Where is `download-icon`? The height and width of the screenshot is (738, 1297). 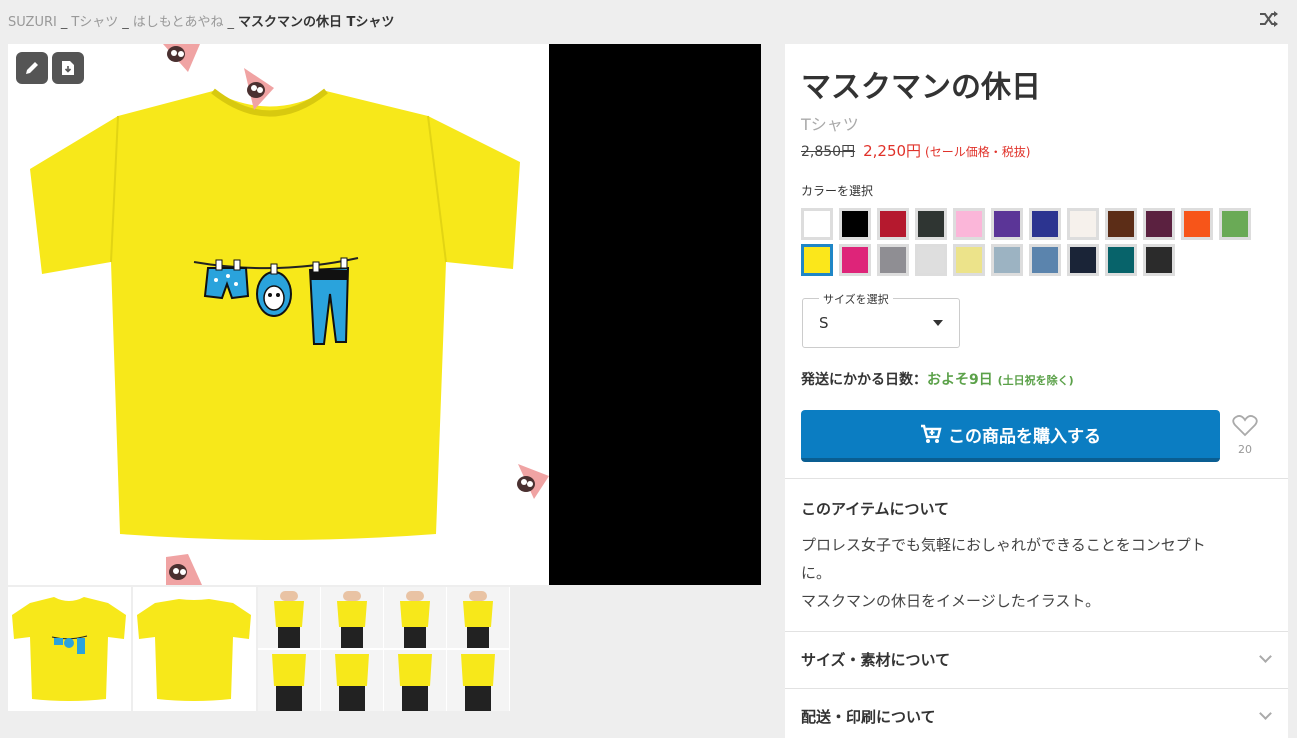
download-icon is located at coordinates (68, 68).